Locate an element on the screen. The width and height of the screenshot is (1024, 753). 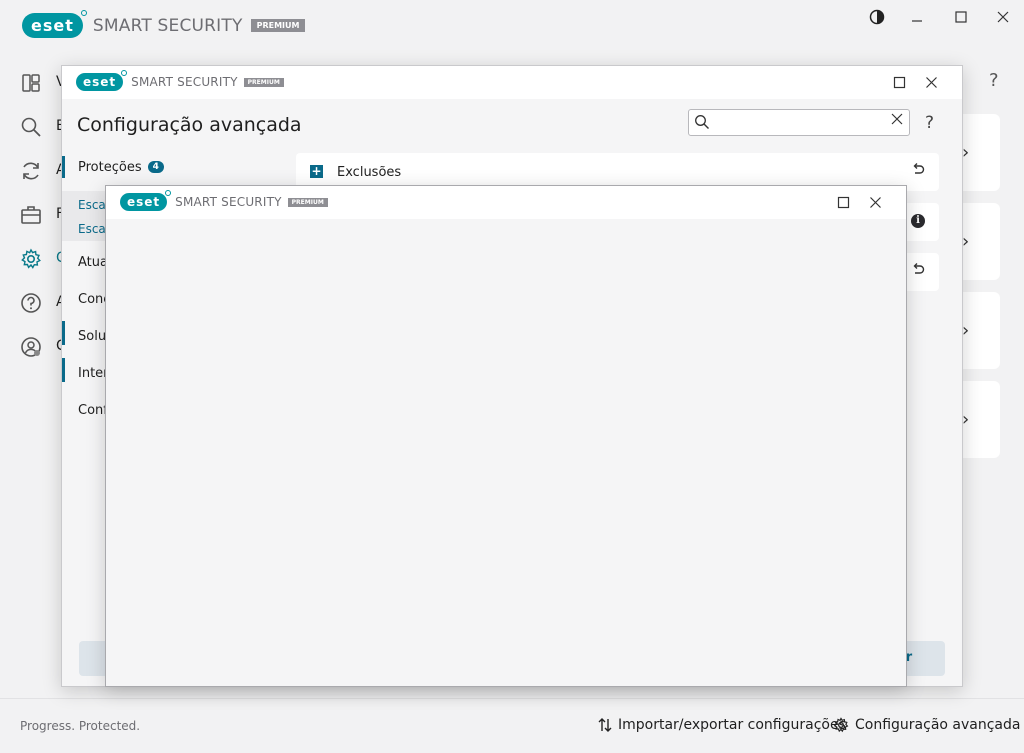
clear-search-icon is located at coordinates (897, 121).